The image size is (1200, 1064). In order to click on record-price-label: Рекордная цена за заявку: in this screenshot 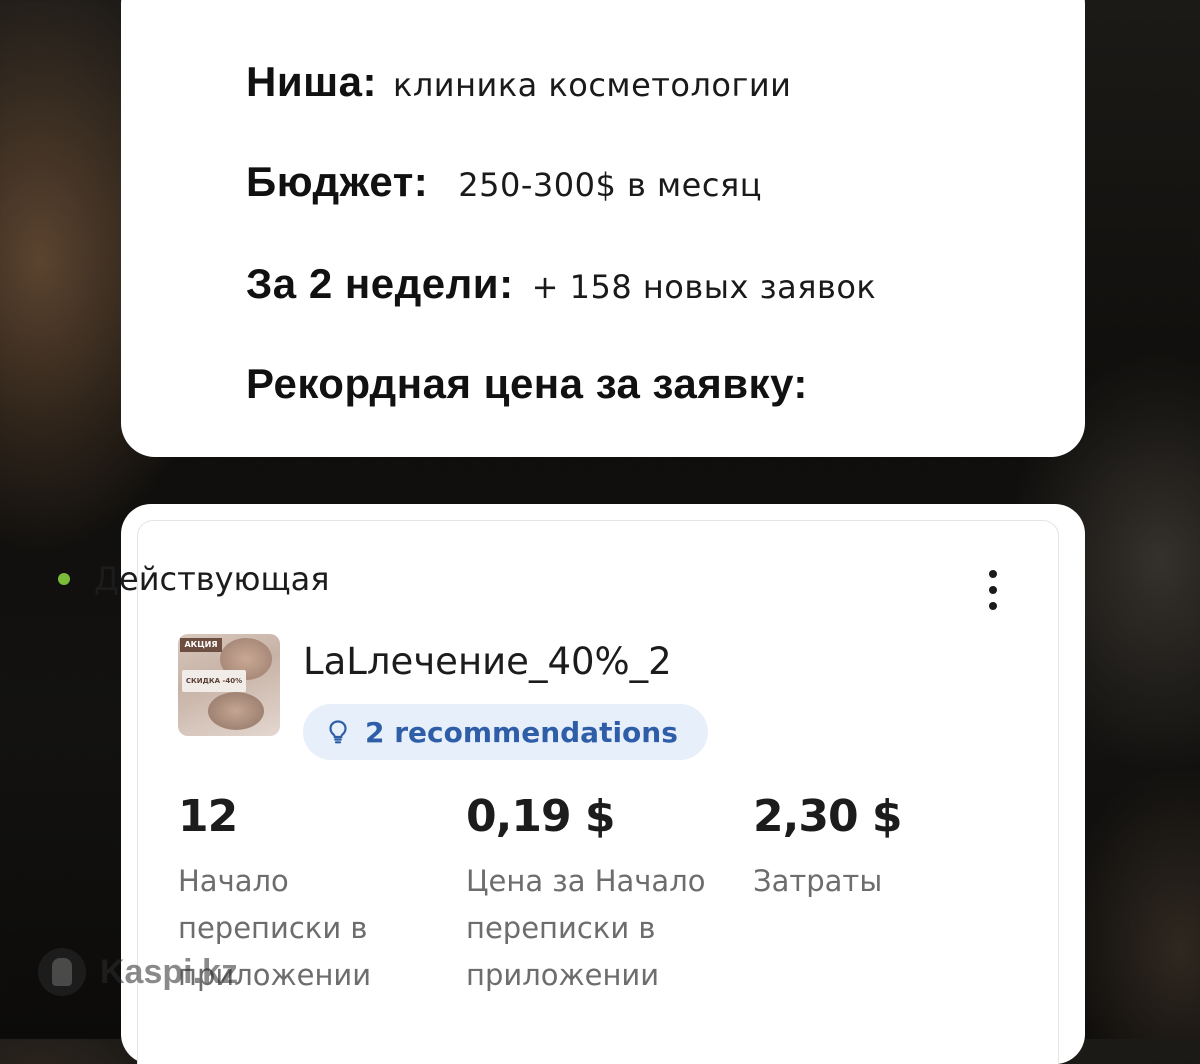, I will do `click(527, 383)`.